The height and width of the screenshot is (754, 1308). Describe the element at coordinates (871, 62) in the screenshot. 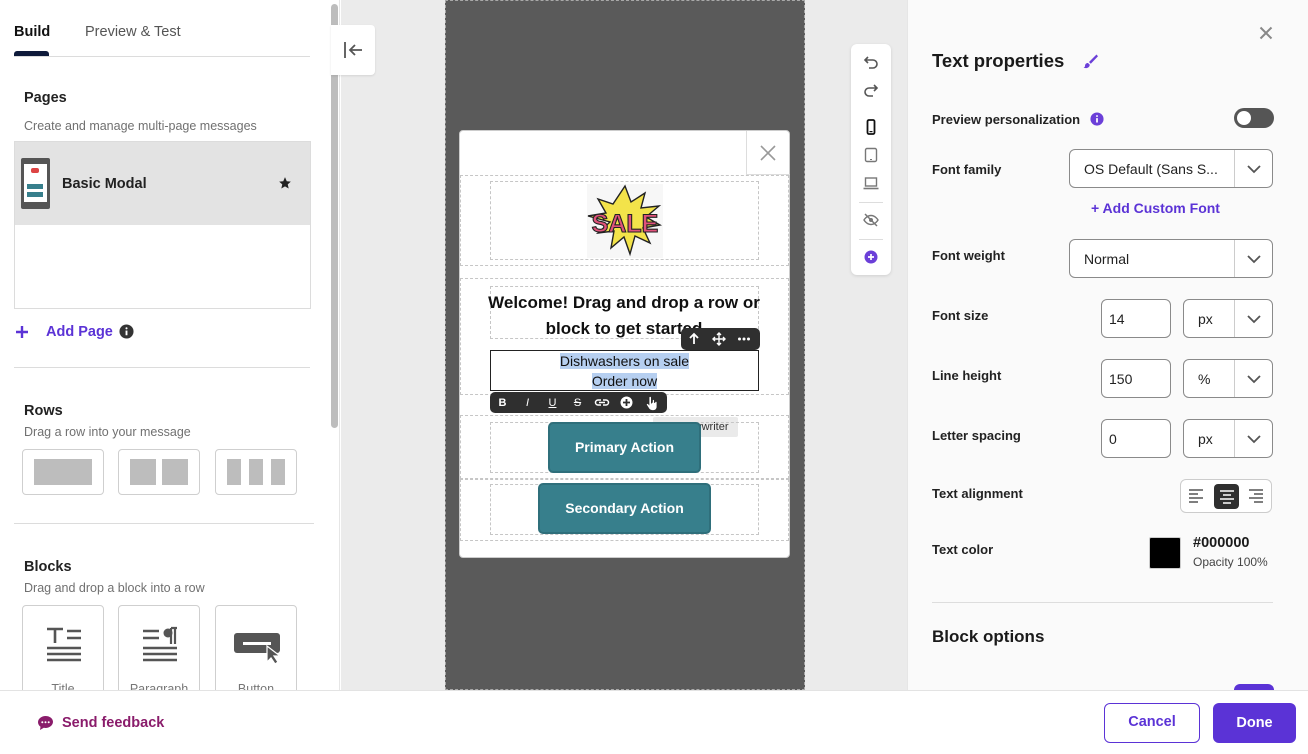

I see `undo-icon` at that location.